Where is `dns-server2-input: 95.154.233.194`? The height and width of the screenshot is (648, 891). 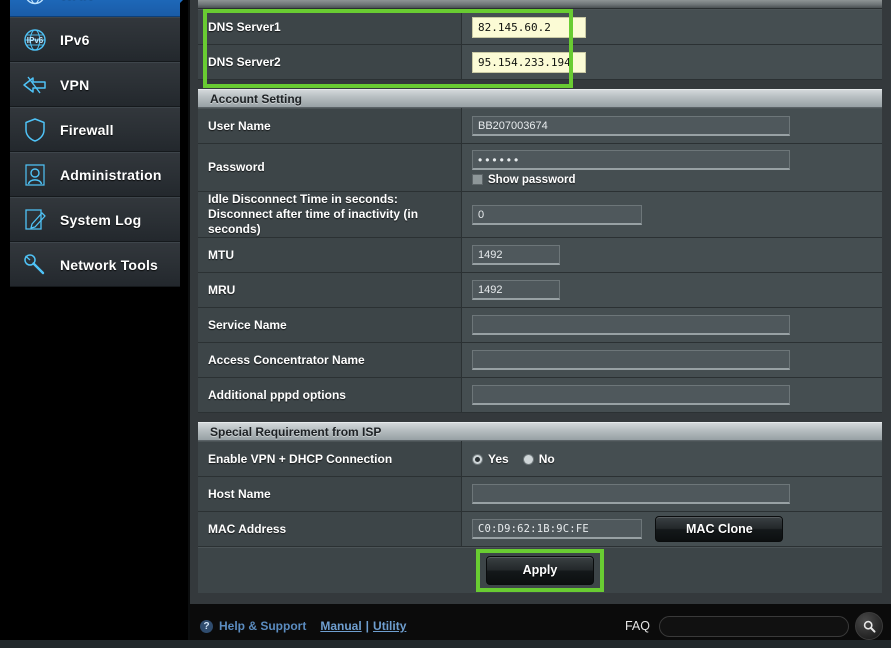
dns-server2-input: 95.154.233.194 is located at coordinates (529, 62).